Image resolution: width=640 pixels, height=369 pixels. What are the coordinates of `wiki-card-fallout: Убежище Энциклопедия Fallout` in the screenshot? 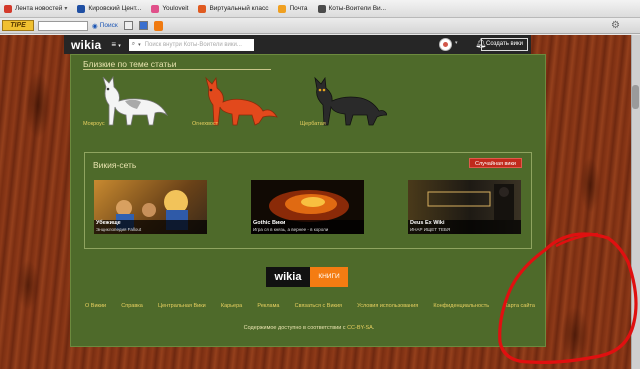 It's located at (150, 207).